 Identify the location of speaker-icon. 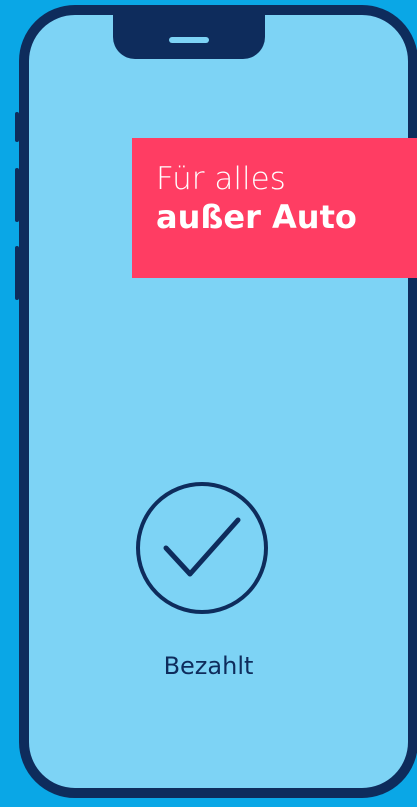
(189, 40).